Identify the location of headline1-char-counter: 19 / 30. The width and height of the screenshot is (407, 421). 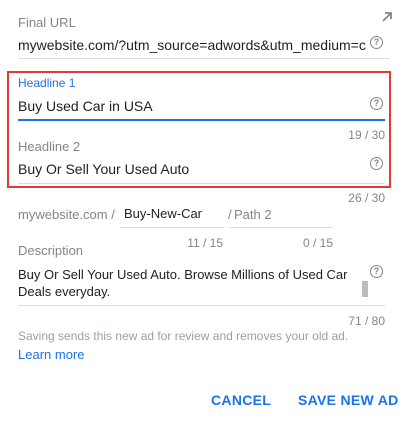
(366, 135).